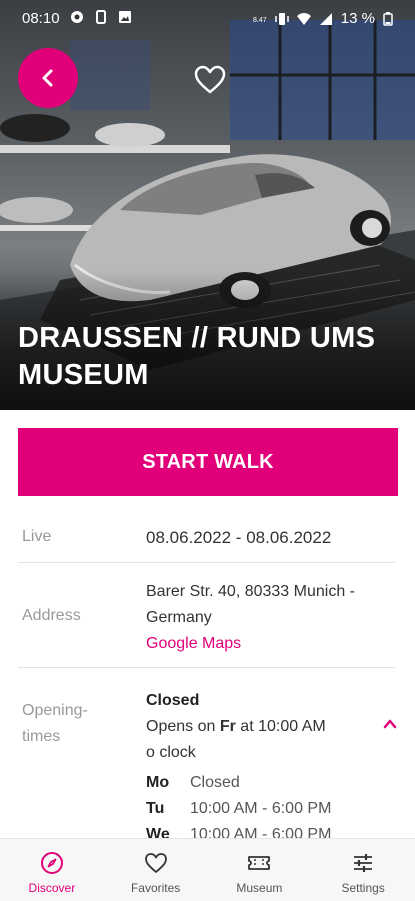 This screenshot has width=415, height=901. I want to click on next-opening: Opens on Fr at 10:00 AM, so click(236, 727).